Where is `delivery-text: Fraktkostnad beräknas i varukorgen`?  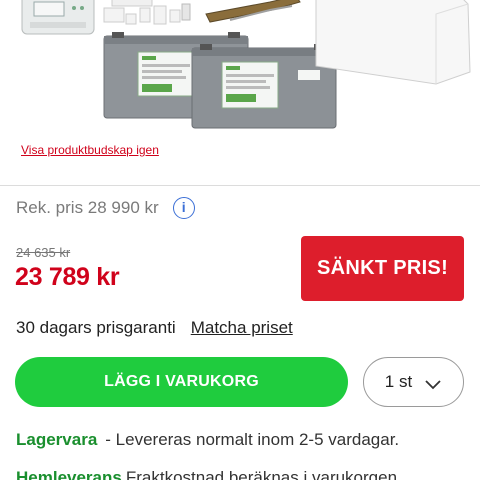
delivery-text: Fraktkostnad beräknas i varukorgen is located at coordinates (261, 474).